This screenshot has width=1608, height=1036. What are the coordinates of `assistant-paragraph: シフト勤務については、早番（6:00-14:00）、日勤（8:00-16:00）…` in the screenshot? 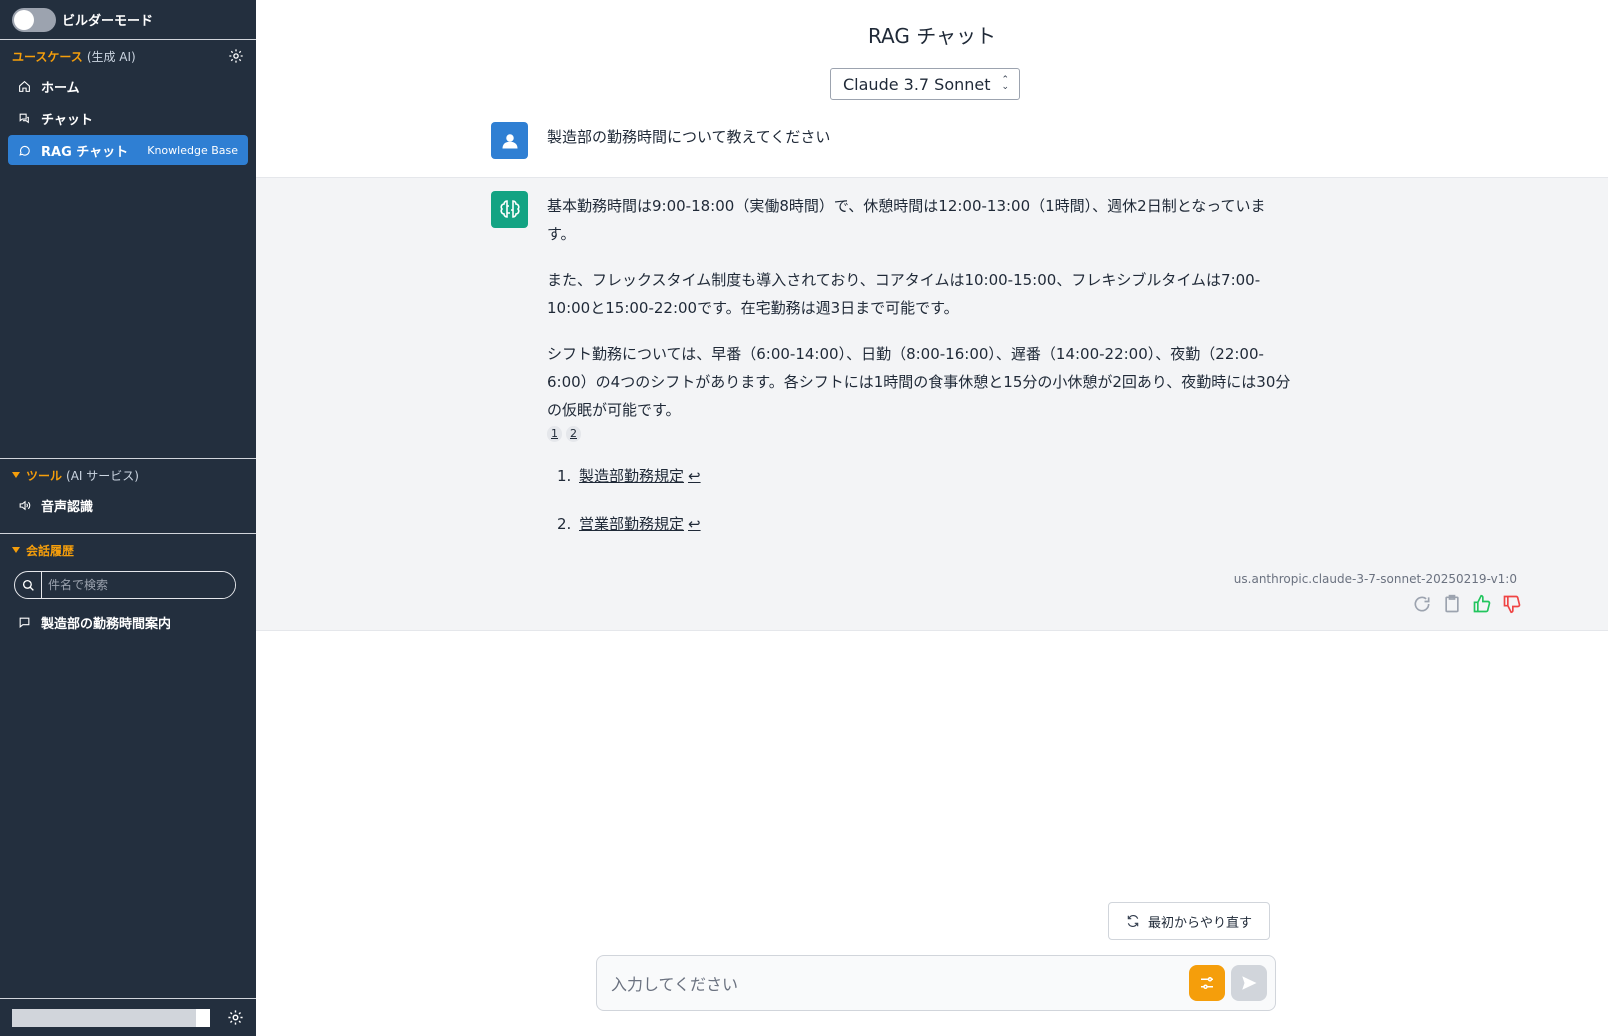 It's located at (919, 382).